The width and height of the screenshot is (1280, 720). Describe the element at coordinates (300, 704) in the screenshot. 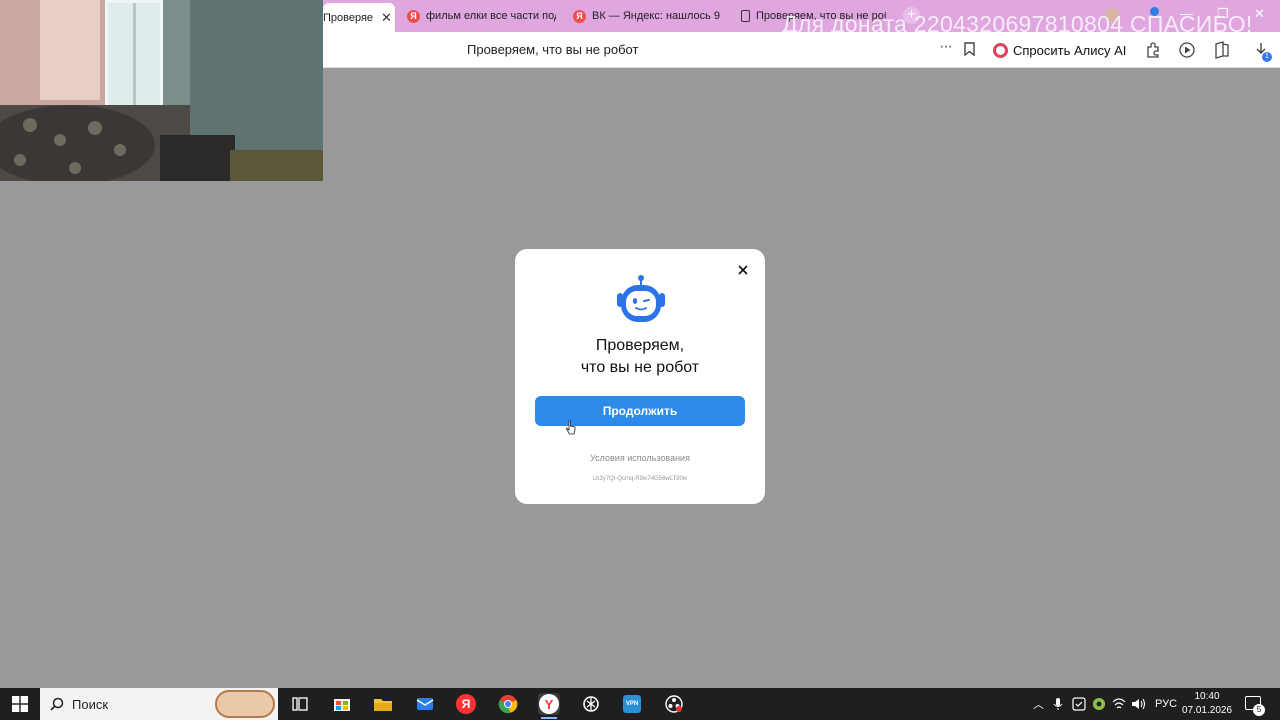

I see `task-view-icon` at that location.